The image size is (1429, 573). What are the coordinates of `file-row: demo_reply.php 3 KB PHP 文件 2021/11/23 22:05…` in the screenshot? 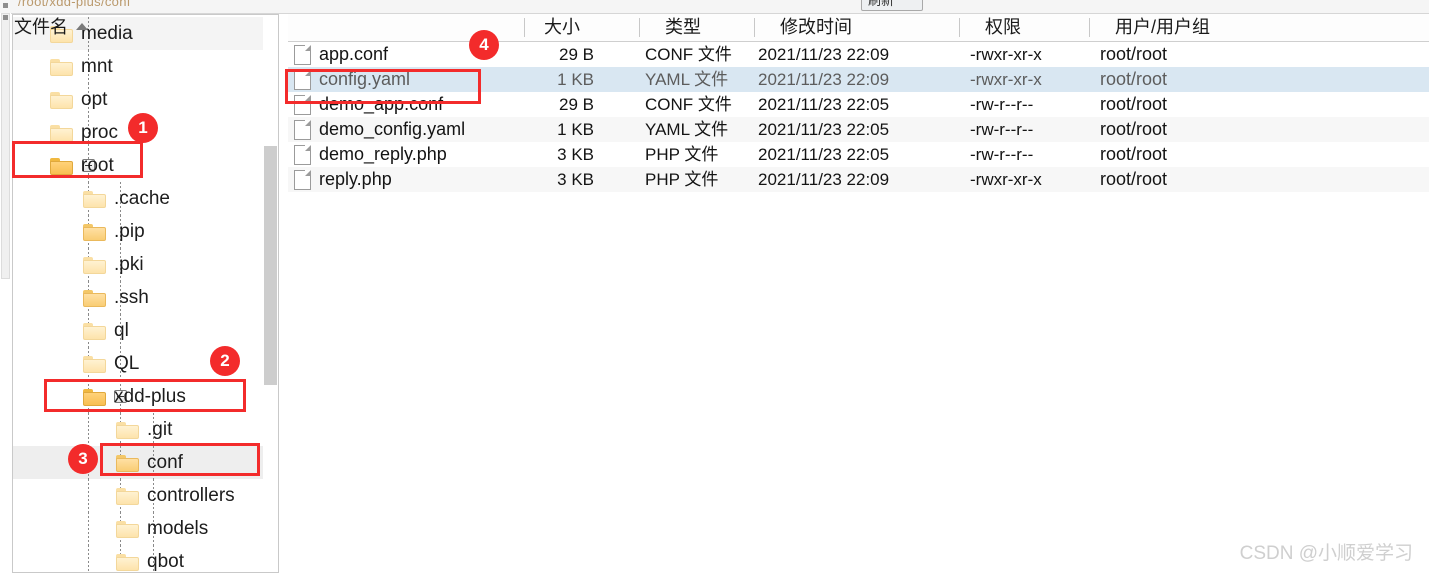 It's located at (858, 154).